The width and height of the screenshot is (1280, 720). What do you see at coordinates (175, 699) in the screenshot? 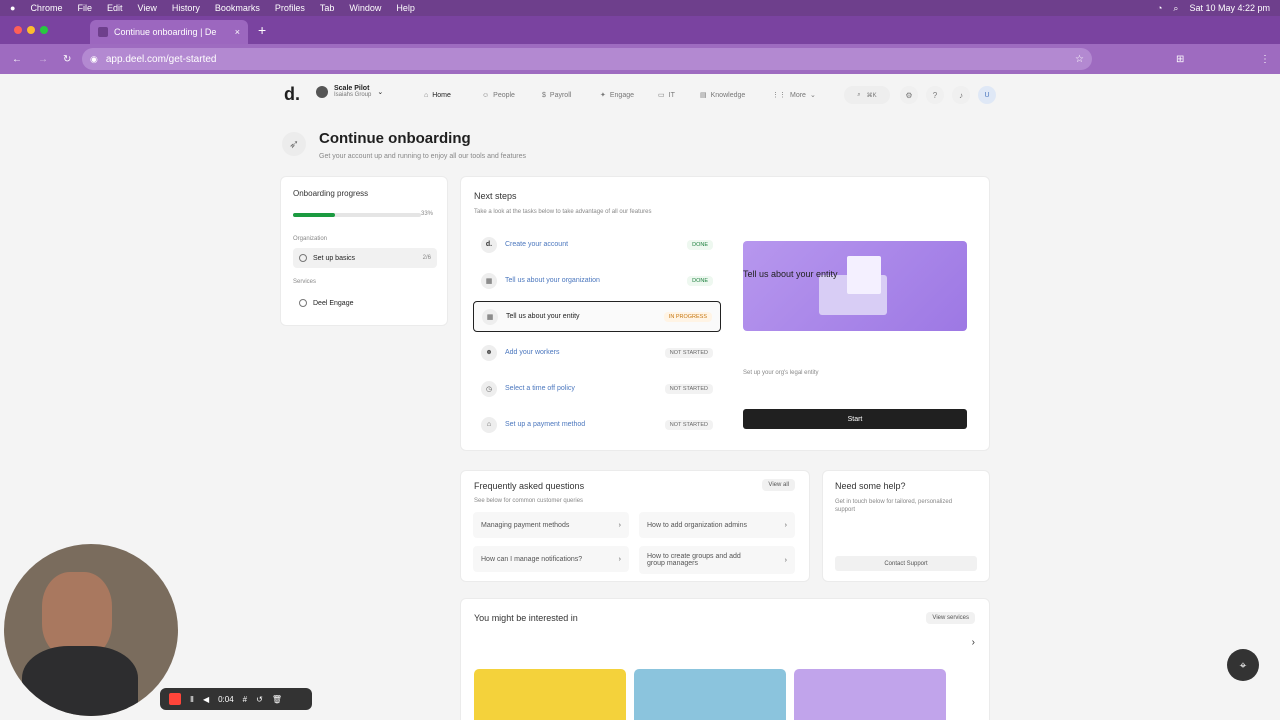
I see `record-stop-icon` at bounding box center [175, 699].